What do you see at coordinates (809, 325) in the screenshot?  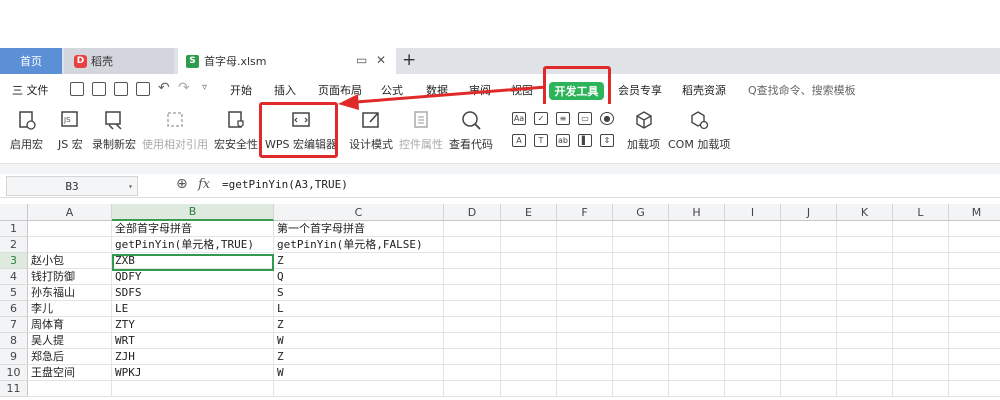 I see `cell-j7` at bounding box center [809, 325].